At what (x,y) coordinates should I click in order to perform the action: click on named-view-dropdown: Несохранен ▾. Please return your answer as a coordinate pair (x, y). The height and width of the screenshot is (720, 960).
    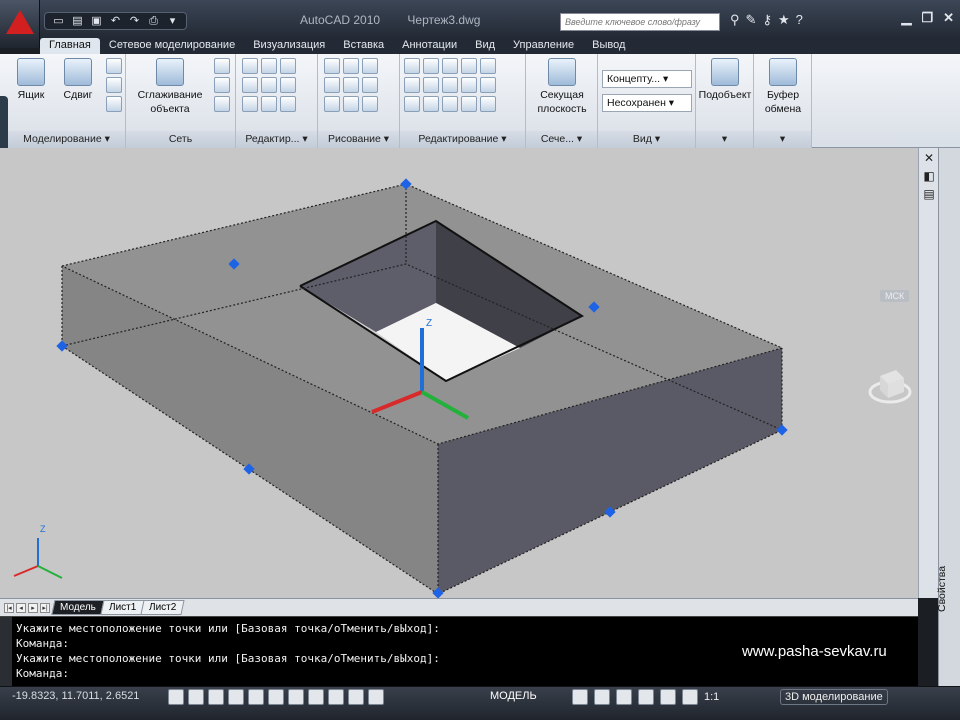
    Looking at the image, I should click on (647, 103).